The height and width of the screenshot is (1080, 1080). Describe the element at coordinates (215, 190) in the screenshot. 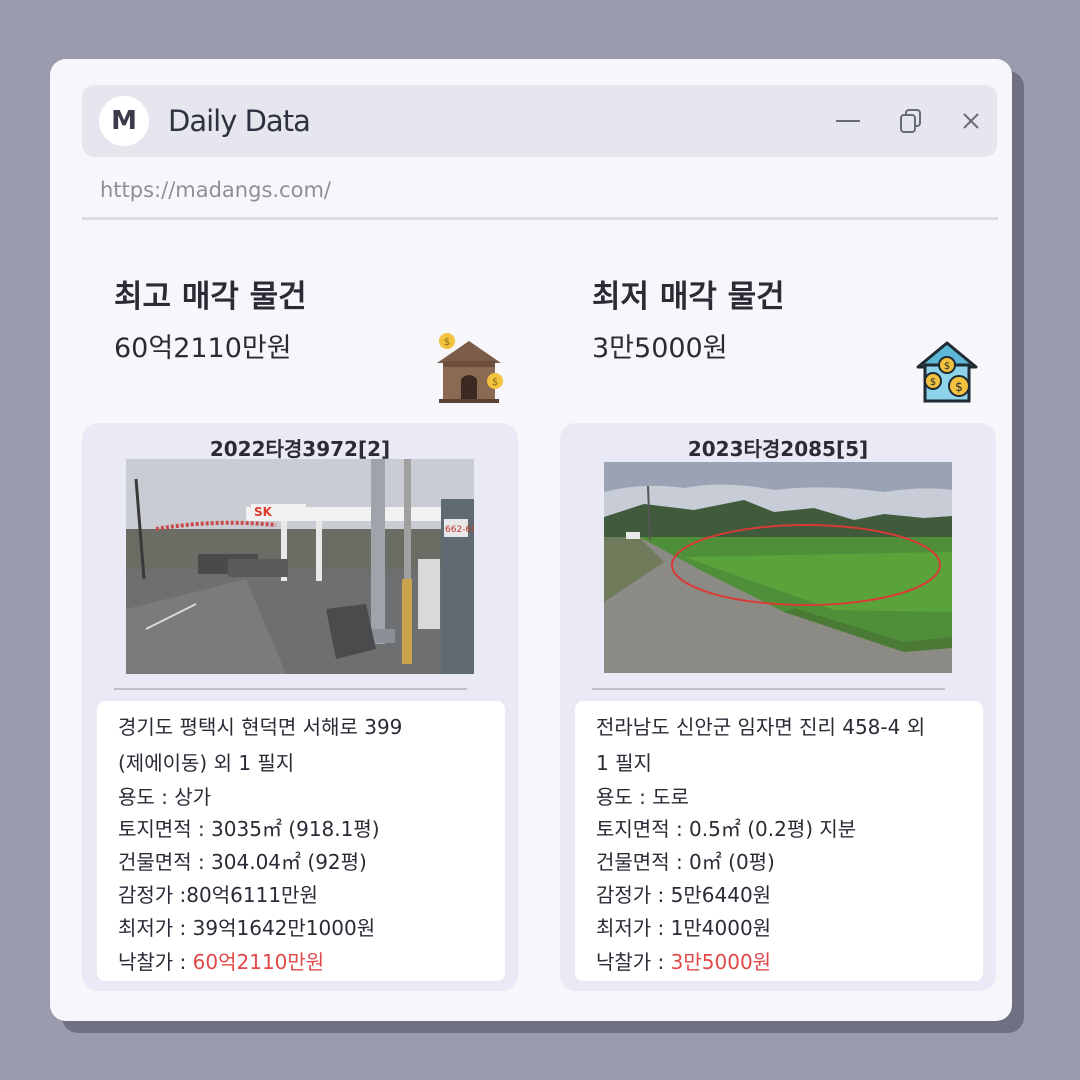

I see `url-text: https://madangs.com/` at that location.